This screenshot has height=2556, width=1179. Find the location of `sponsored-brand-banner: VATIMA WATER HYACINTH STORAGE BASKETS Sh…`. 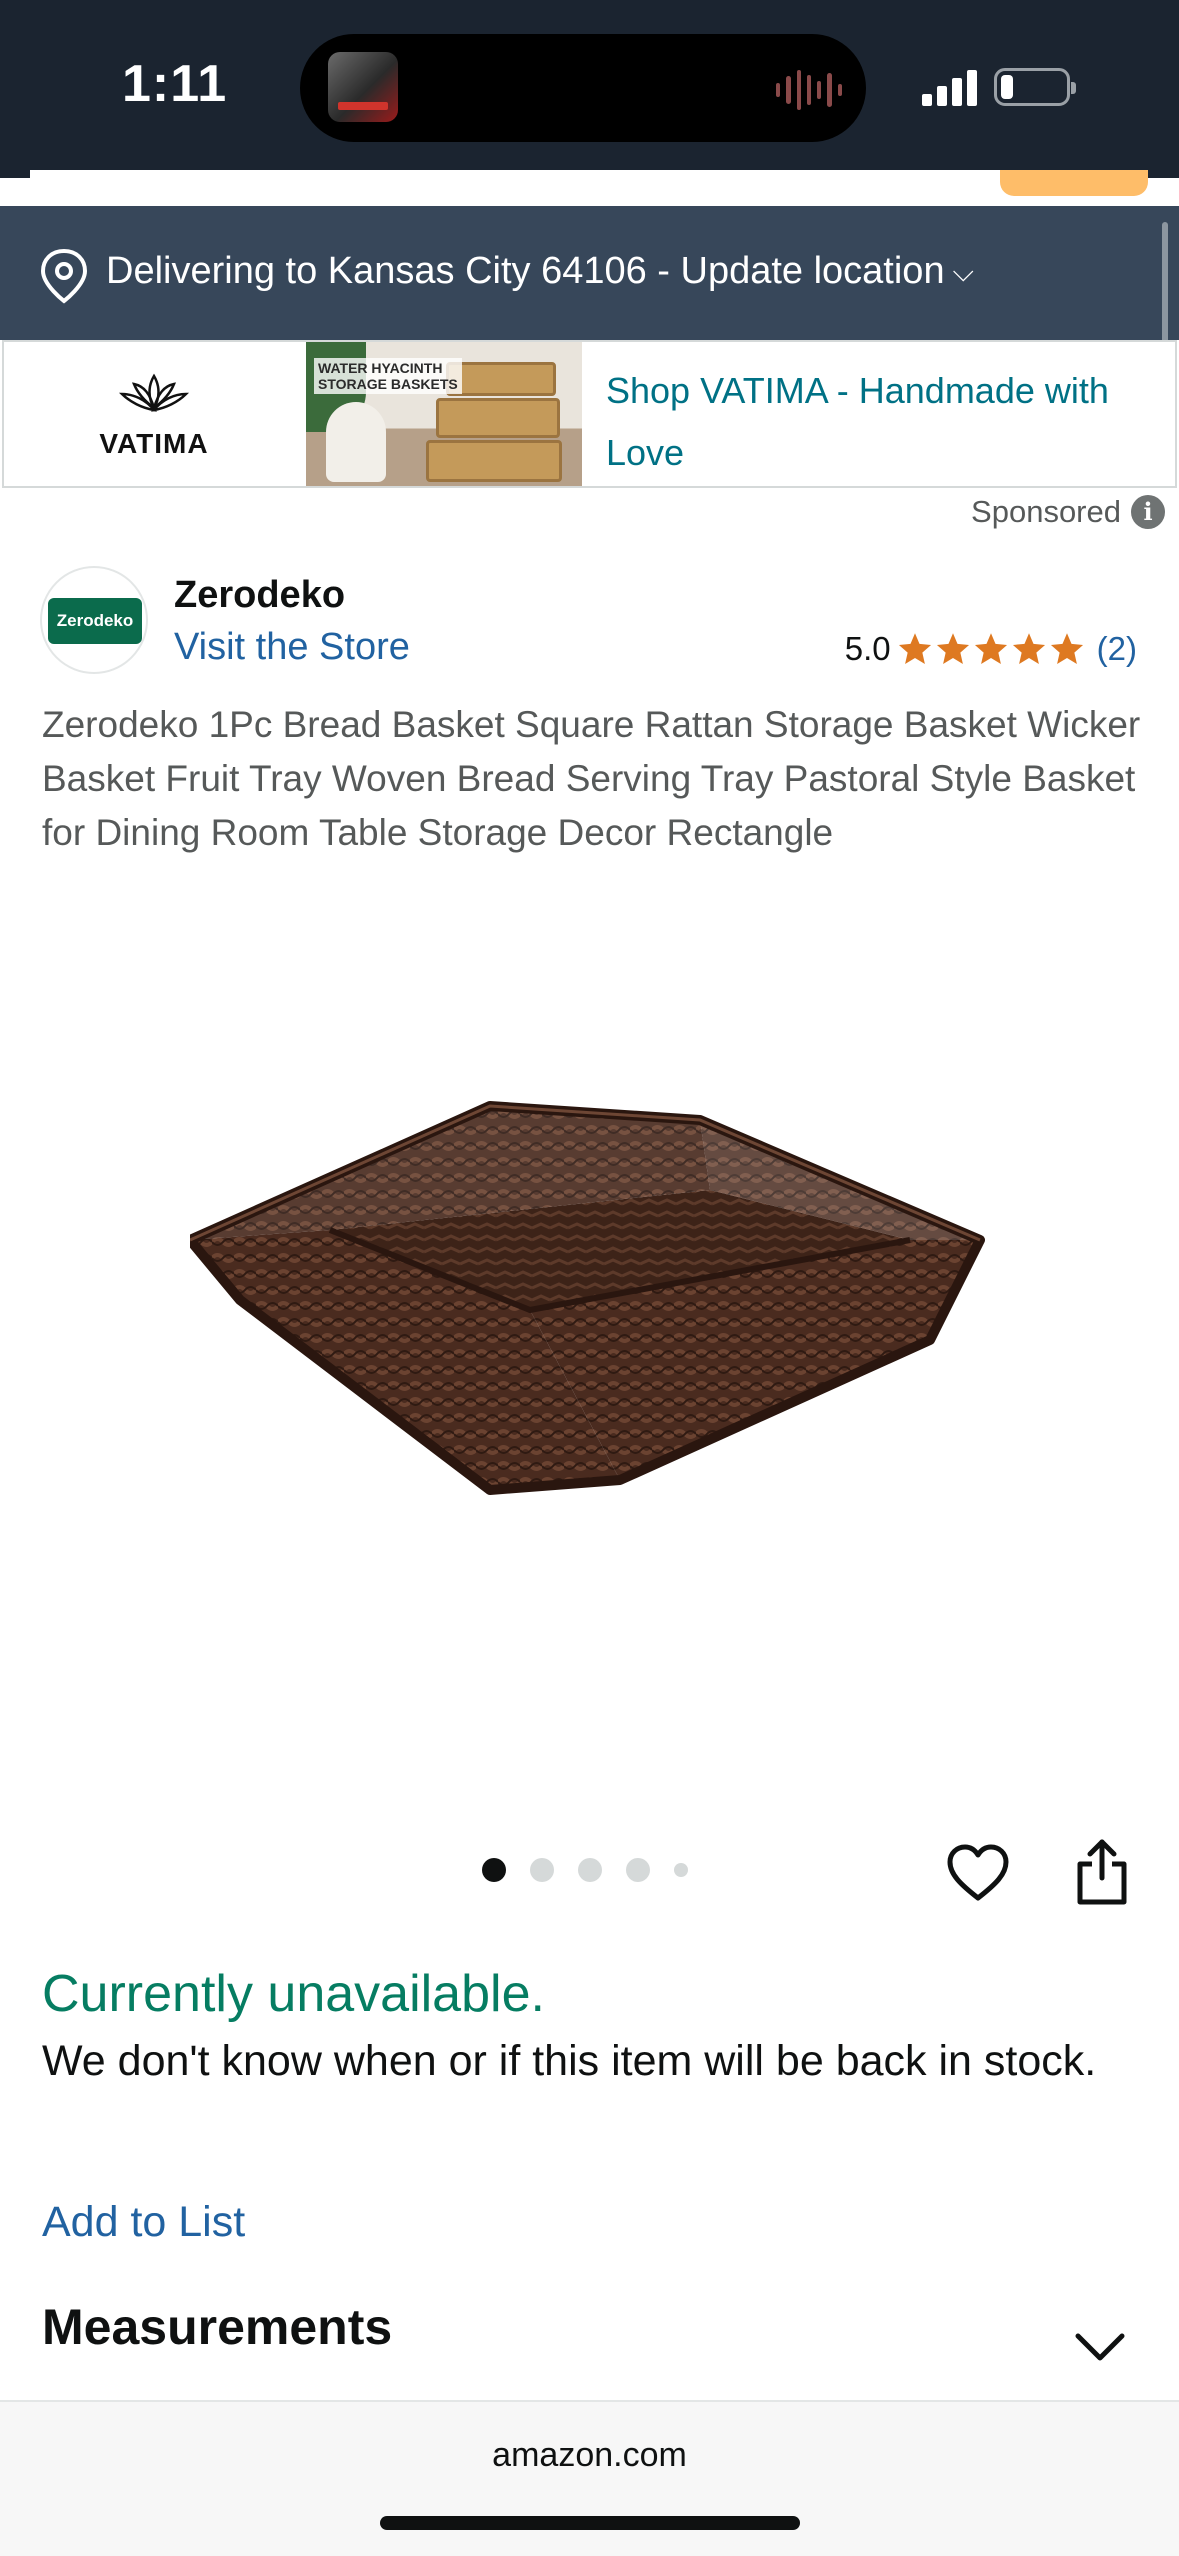

sponsored-brand-banner: VATIMA WATER HYACINTH STORAGE BASKETS Sh… is located at coordinates (589, 414).